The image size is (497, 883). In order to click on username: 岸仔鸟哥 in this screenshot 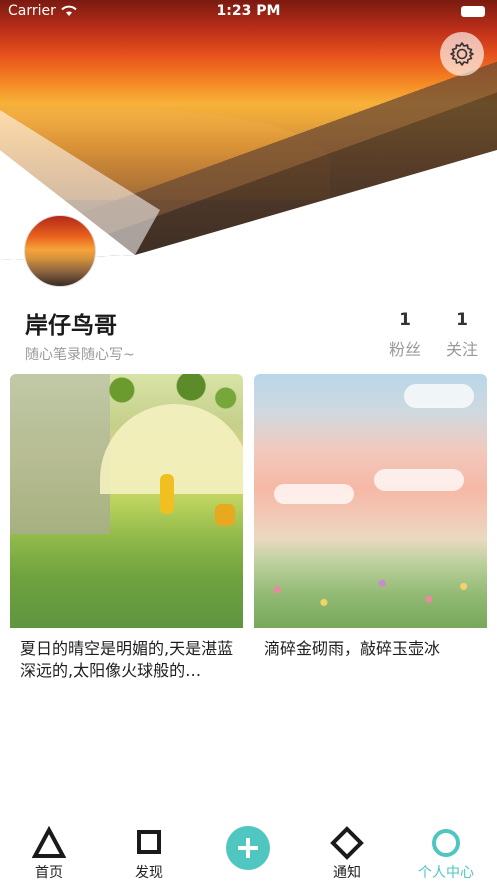, I will do `click(71, 326)`.